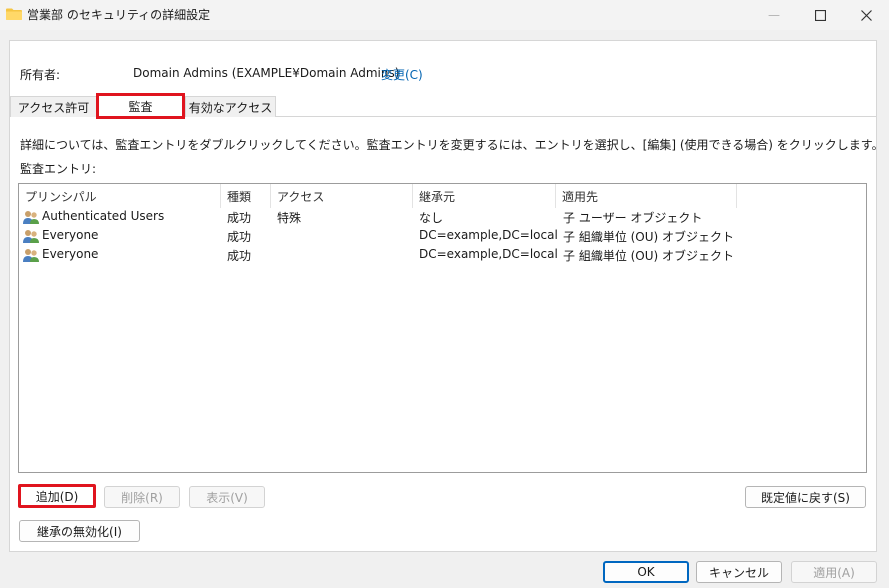 The width and height of the screenshot is (889, 588). Describe the element at coordinates (53, 106) in the screenshot. I see `tab-permissions: アクセス許可` at that location.